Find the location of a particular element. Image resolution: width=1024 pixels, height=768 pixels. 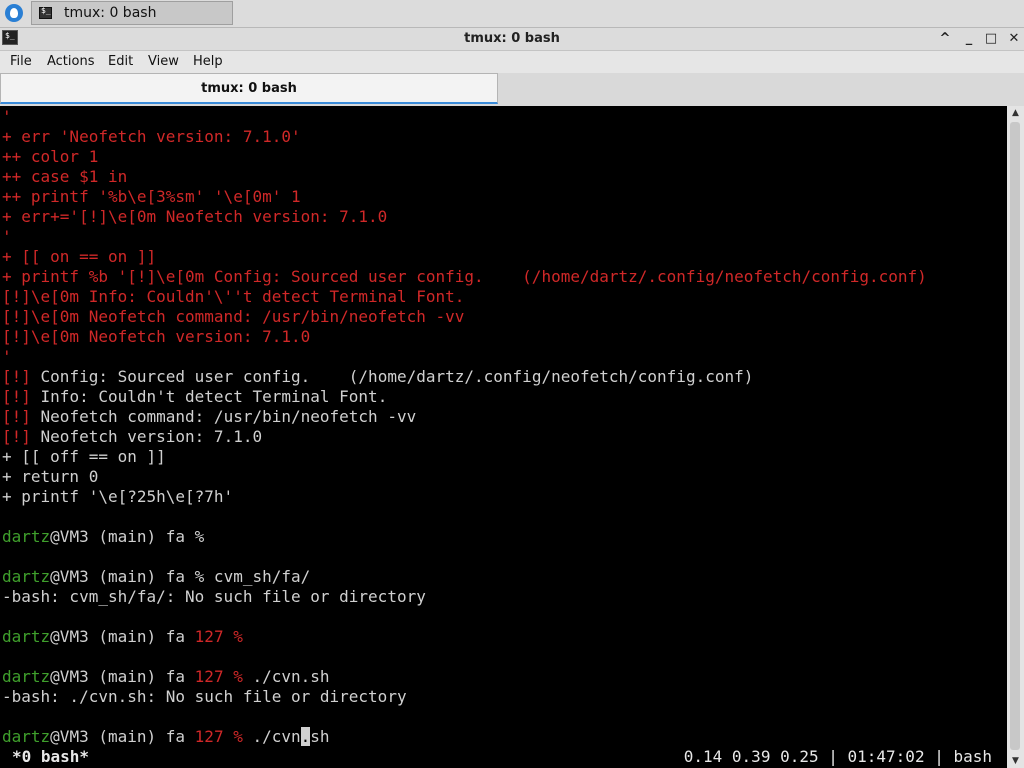

terminal-line: + err+='[!]\e[0m Neofetch version: 7.1.0 is located at coordinates (194, 217).